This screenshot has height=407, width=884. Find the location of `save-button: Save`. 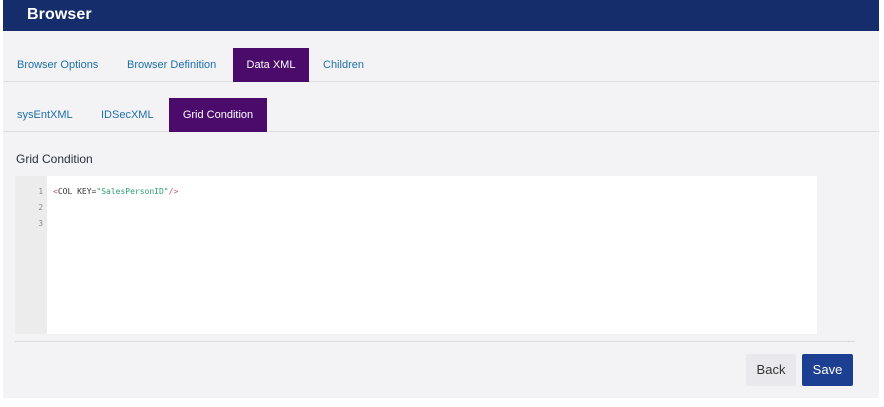

save-button: Save is located at coordinates (827, 370).